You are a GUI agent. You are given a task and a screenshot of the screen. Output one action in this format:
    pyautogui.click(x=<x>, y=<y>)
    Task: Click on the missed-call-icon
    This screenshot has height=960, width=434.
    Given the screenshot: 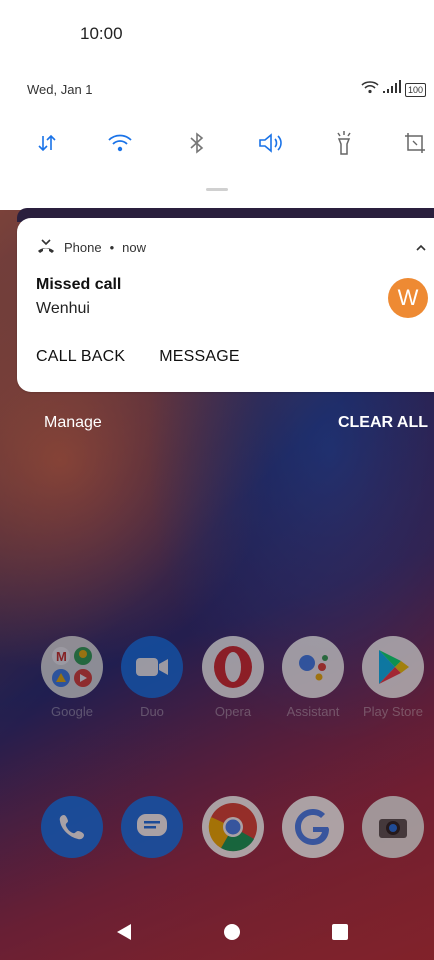 What is the action you would take?
    pyautogui.click(x=46, y=247)
    